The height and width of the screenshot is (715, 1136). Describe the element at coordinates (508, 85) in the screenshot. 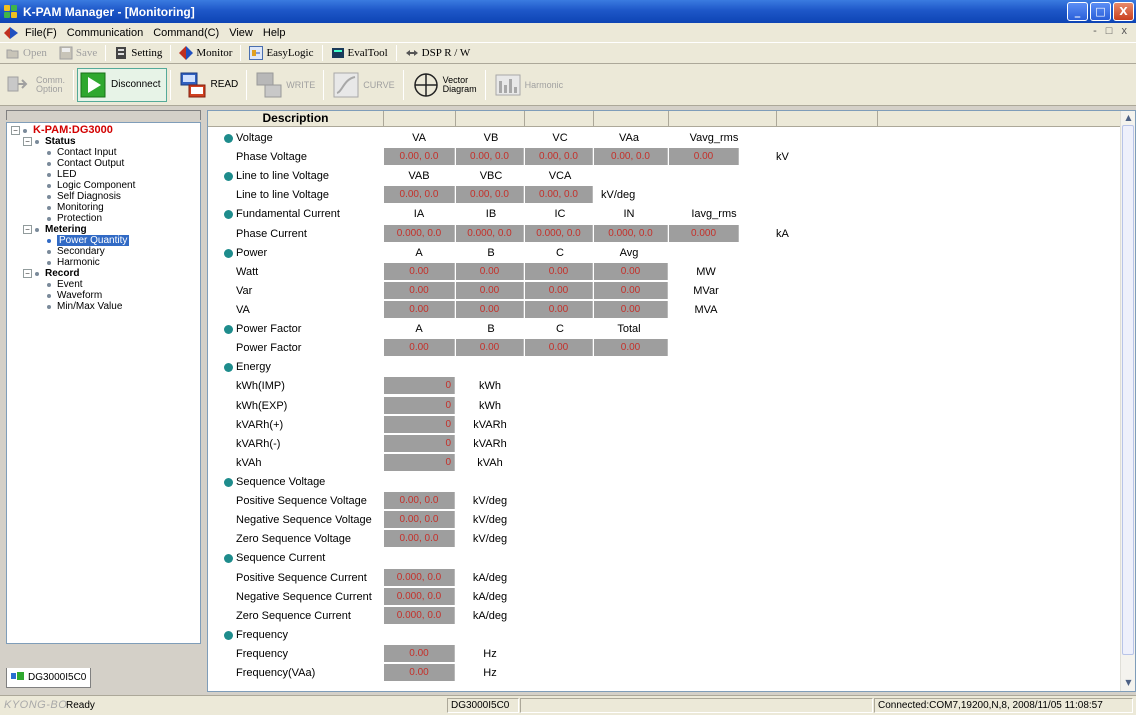

I see `harmonic-icon` at that location.